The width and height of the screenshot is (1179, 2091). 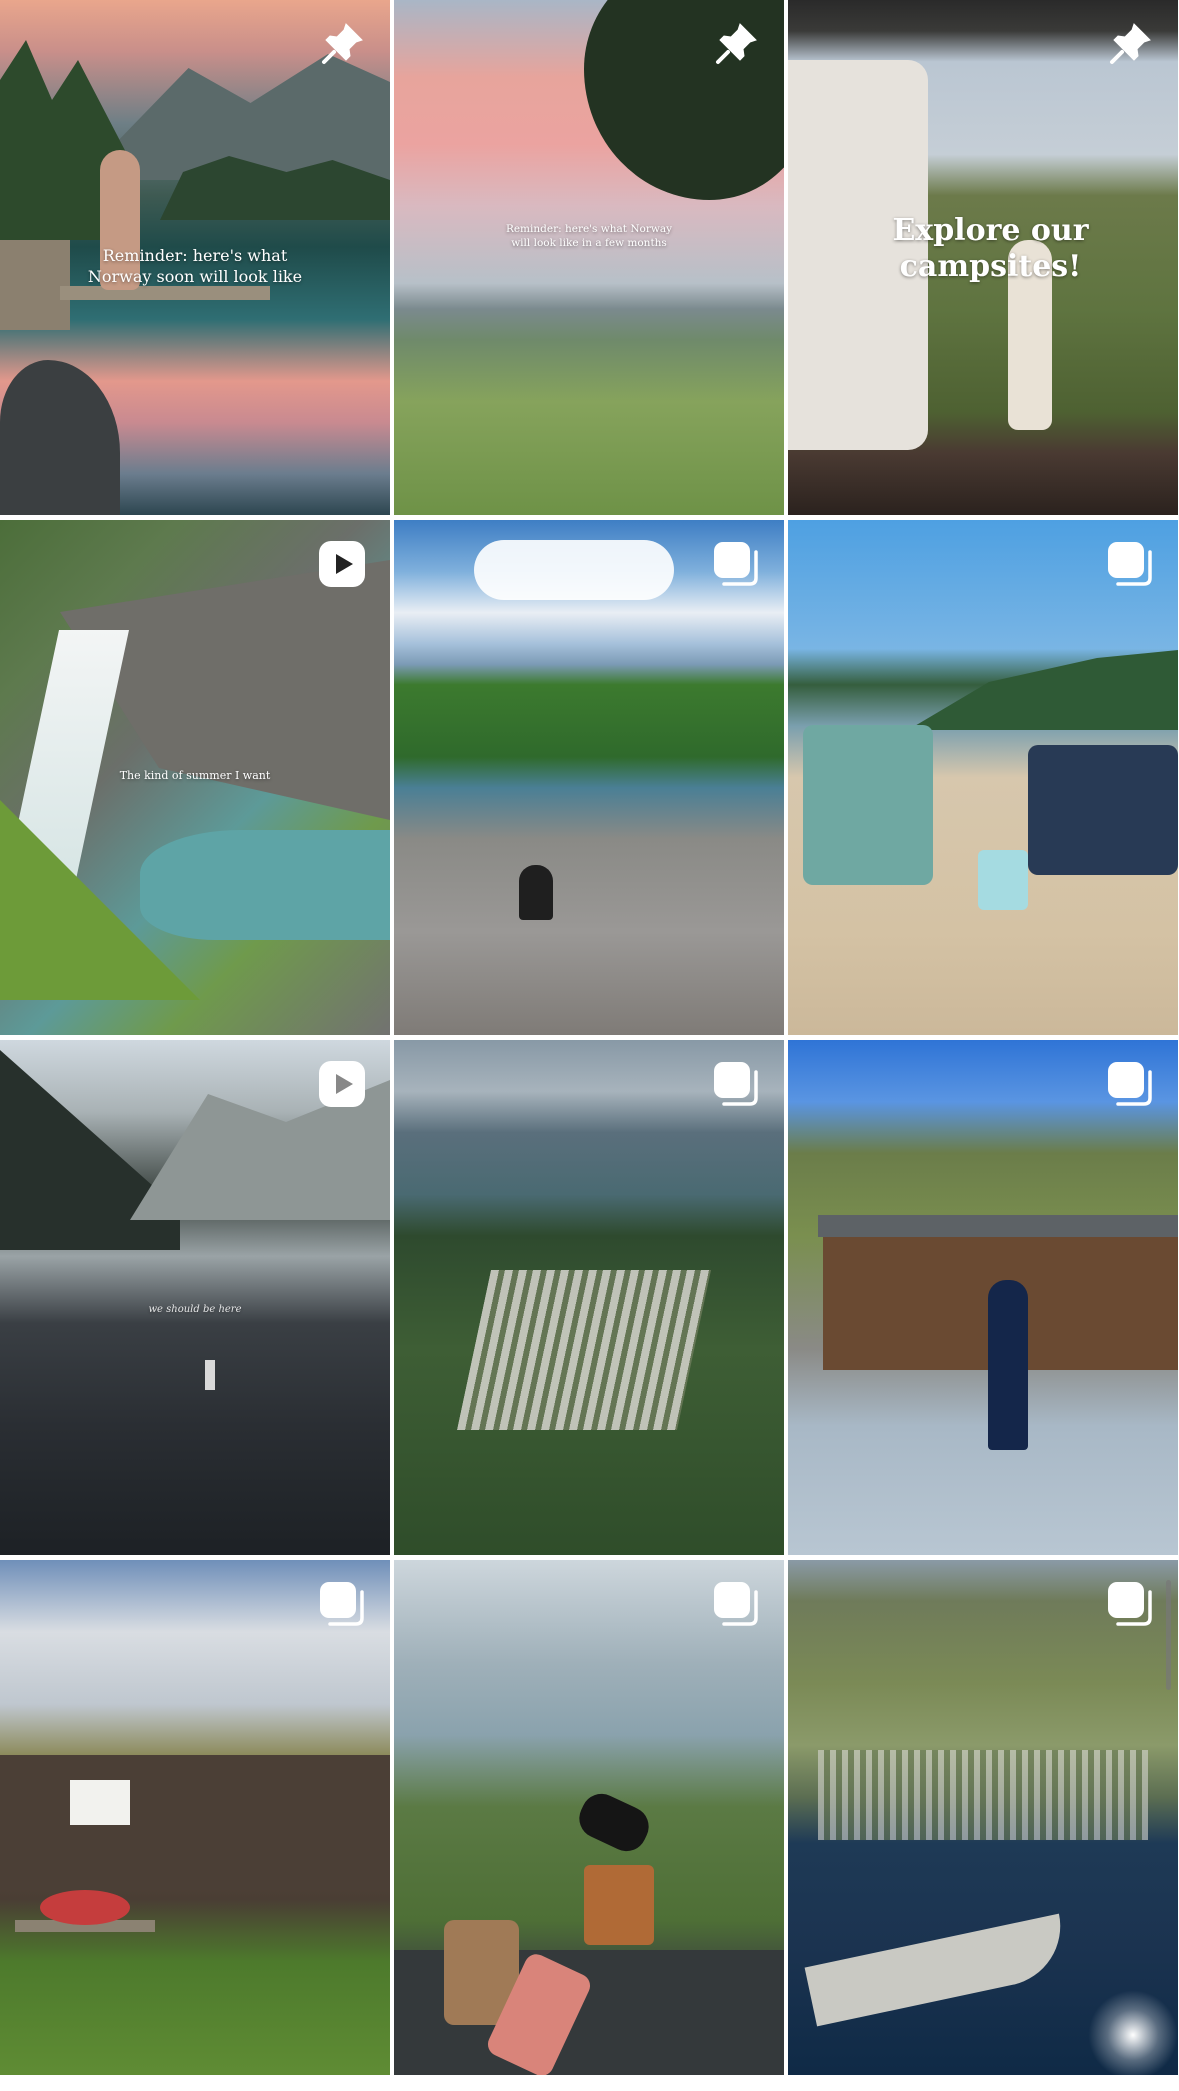 I want to click on bench-shape, so click(x=35, y=285).